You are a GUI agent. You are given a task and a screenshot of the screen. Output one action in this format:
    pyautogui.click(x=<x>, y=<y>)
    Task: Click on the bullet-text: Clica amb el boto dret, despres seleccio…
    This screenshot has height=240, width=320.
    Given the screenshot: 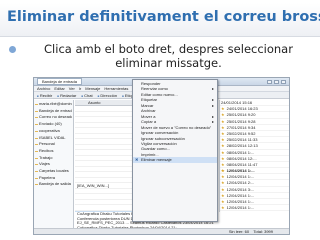 What is the action you would take?
    pyautogui.click(x=168, y=56)
    